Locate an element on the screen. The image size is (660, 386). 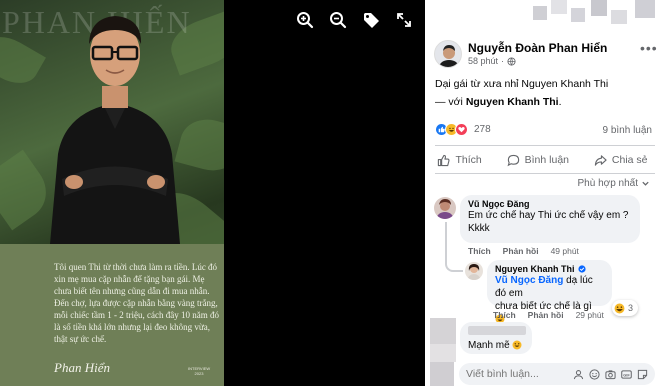
zoom-out-icon is located at coordinates (338, 20).